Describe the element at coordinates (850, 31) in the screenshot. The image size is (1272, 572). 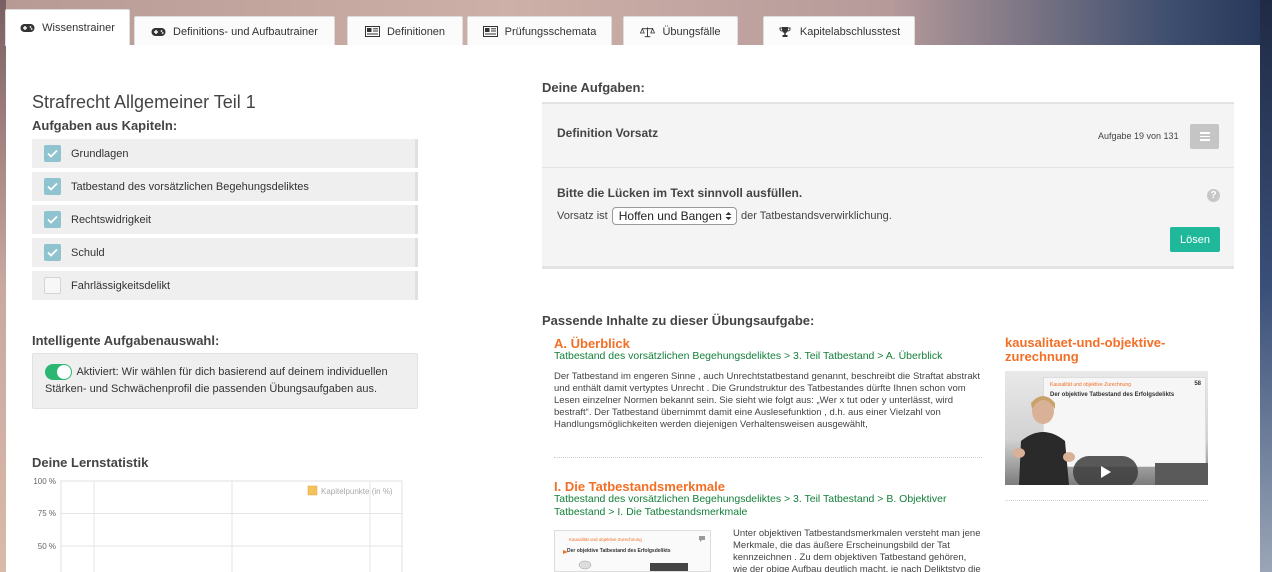
I see `tab-label: Kapitelabschlusstest` at that location.